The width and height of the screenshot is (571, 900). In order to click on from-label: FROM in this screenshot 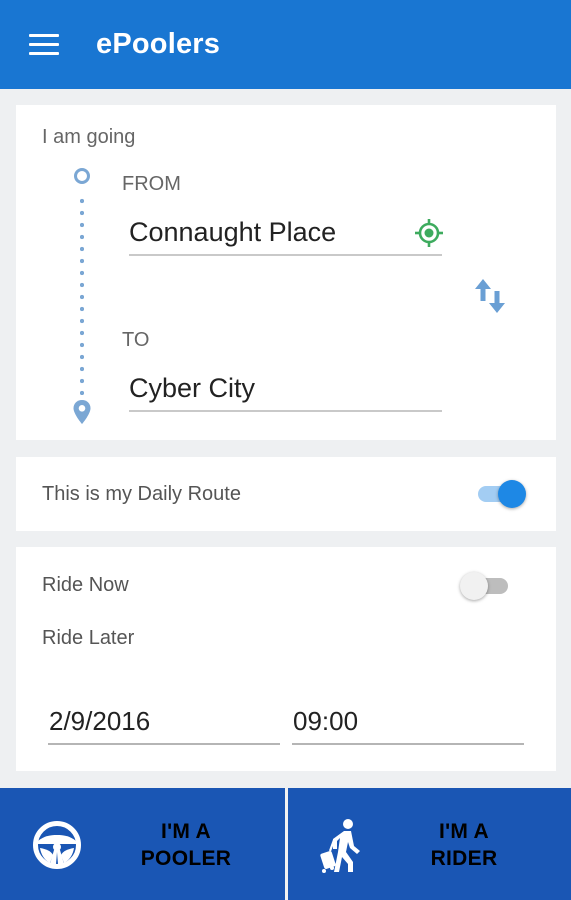, I will do `click(151, 184)`.